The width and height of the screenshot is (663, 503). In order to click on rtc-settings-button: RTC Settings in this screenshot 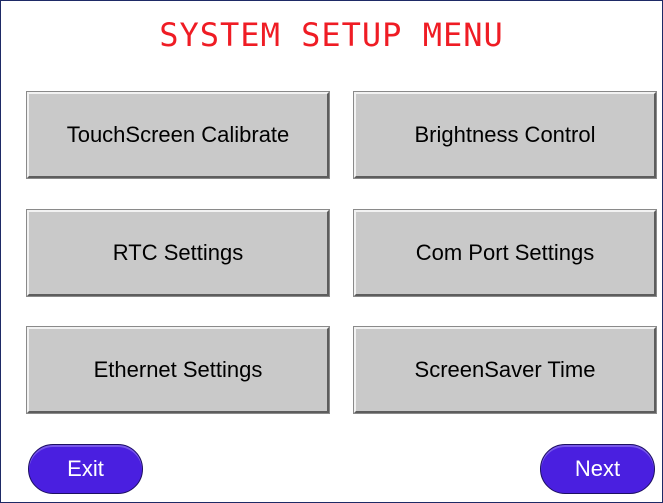, I will do `click(178, 253)`.